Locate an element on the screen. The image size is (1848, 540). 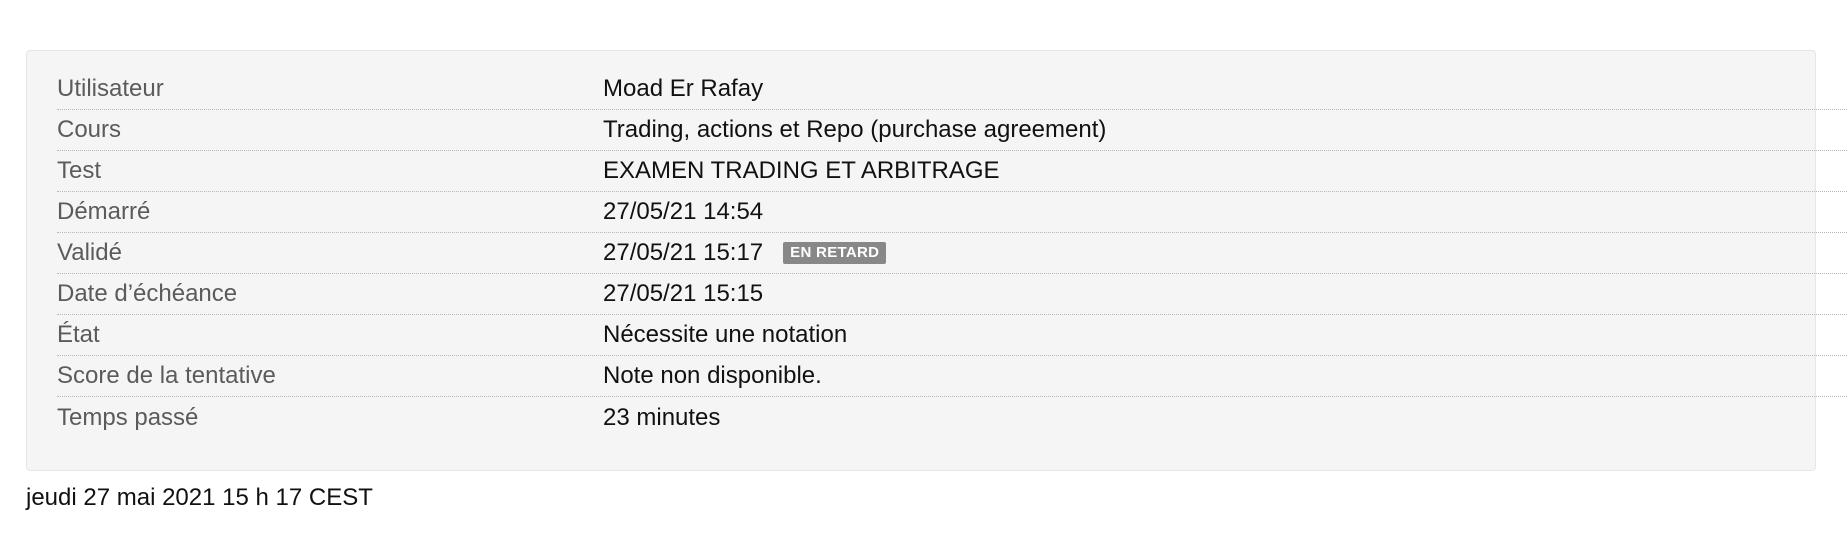
row-value: 27/05/21 15:15 is located at coordinates (683, 294).